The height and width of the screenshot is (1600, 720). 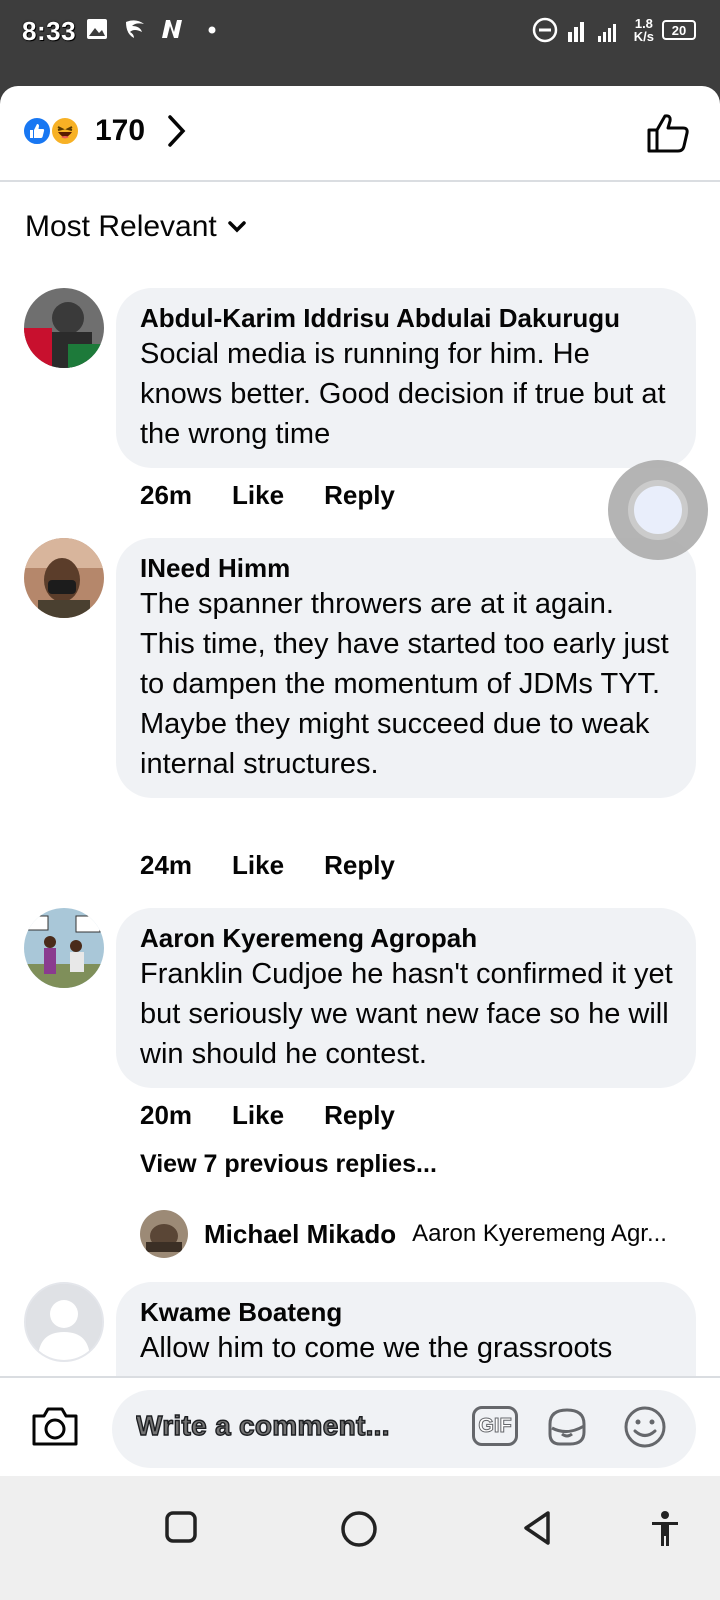 I want to click on floating-assist-button, so click(x=658, y=510).